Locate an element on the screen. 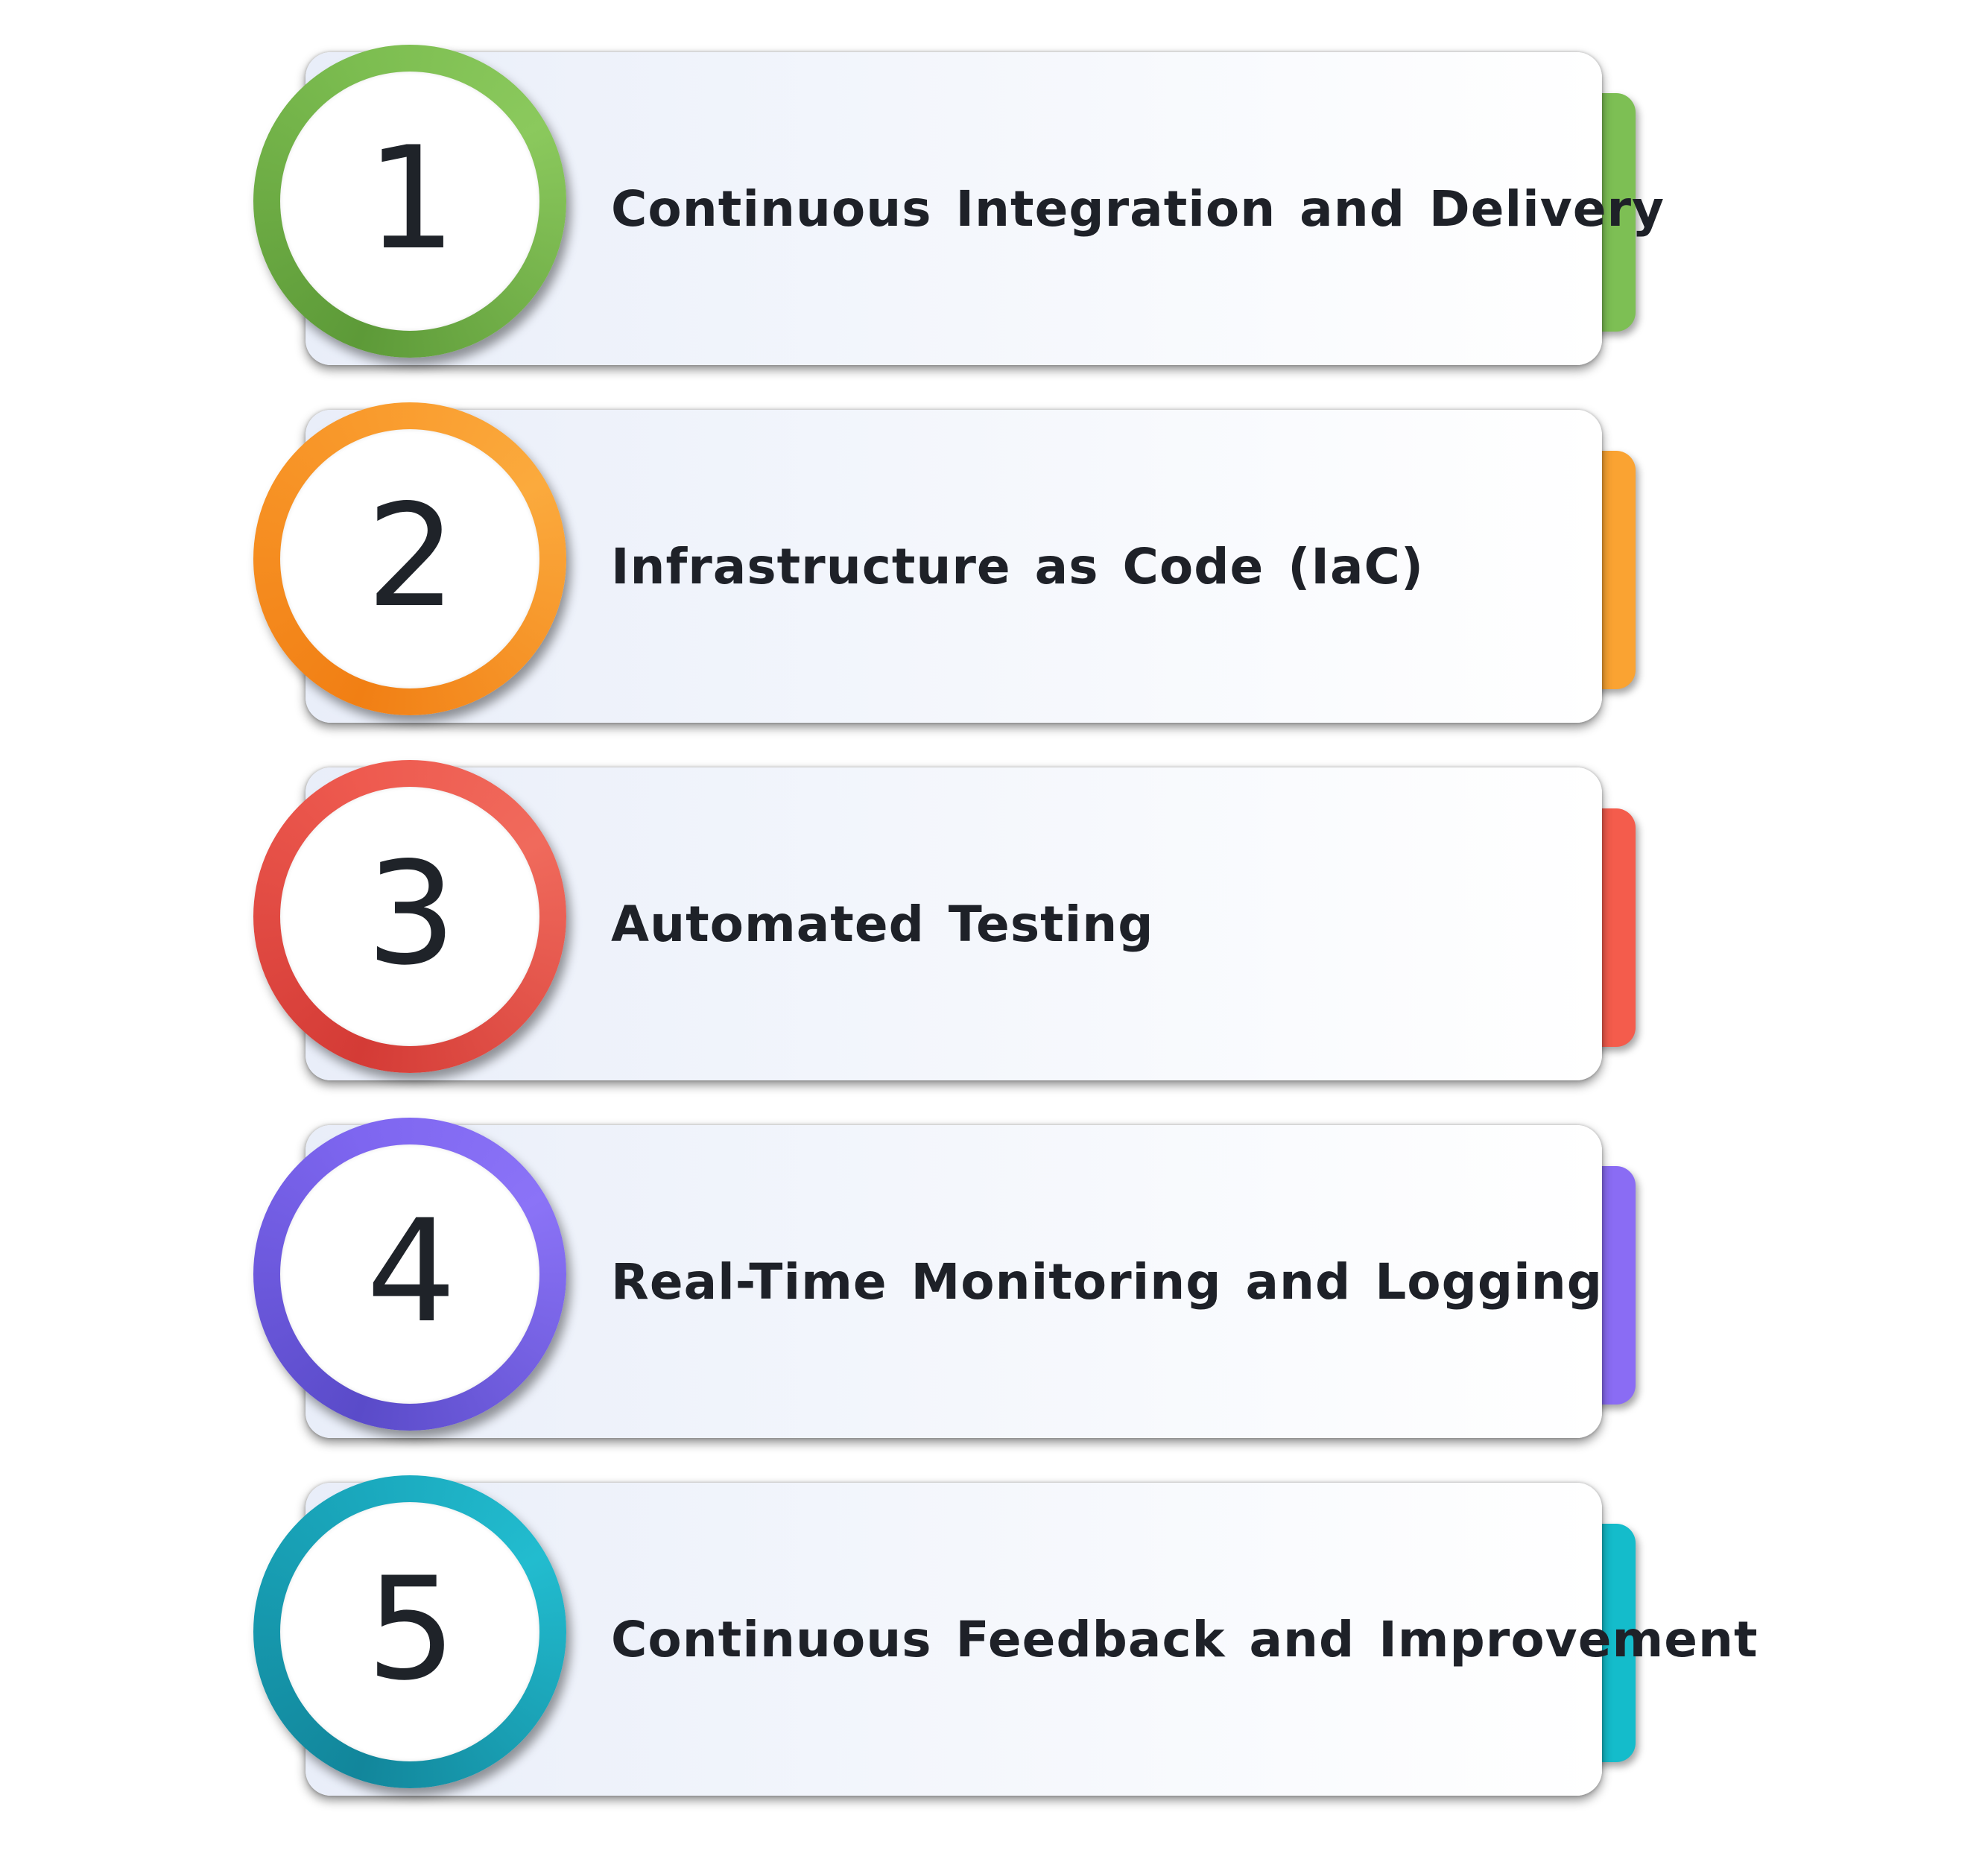  step-2: 2 Infrastructure as Code (IaC) is located at coordinates (961, 566).